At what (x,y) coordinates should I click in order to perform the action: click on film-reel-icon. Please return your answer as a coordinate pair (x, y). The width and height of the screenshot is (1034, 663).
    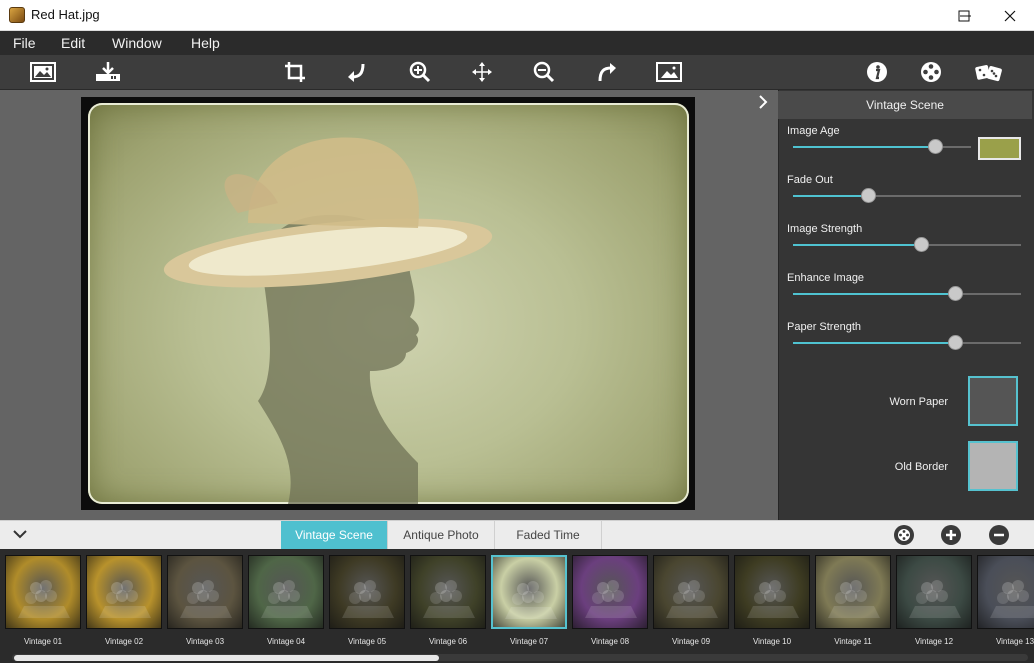
    Looking at the image, I should click on (931, 72).